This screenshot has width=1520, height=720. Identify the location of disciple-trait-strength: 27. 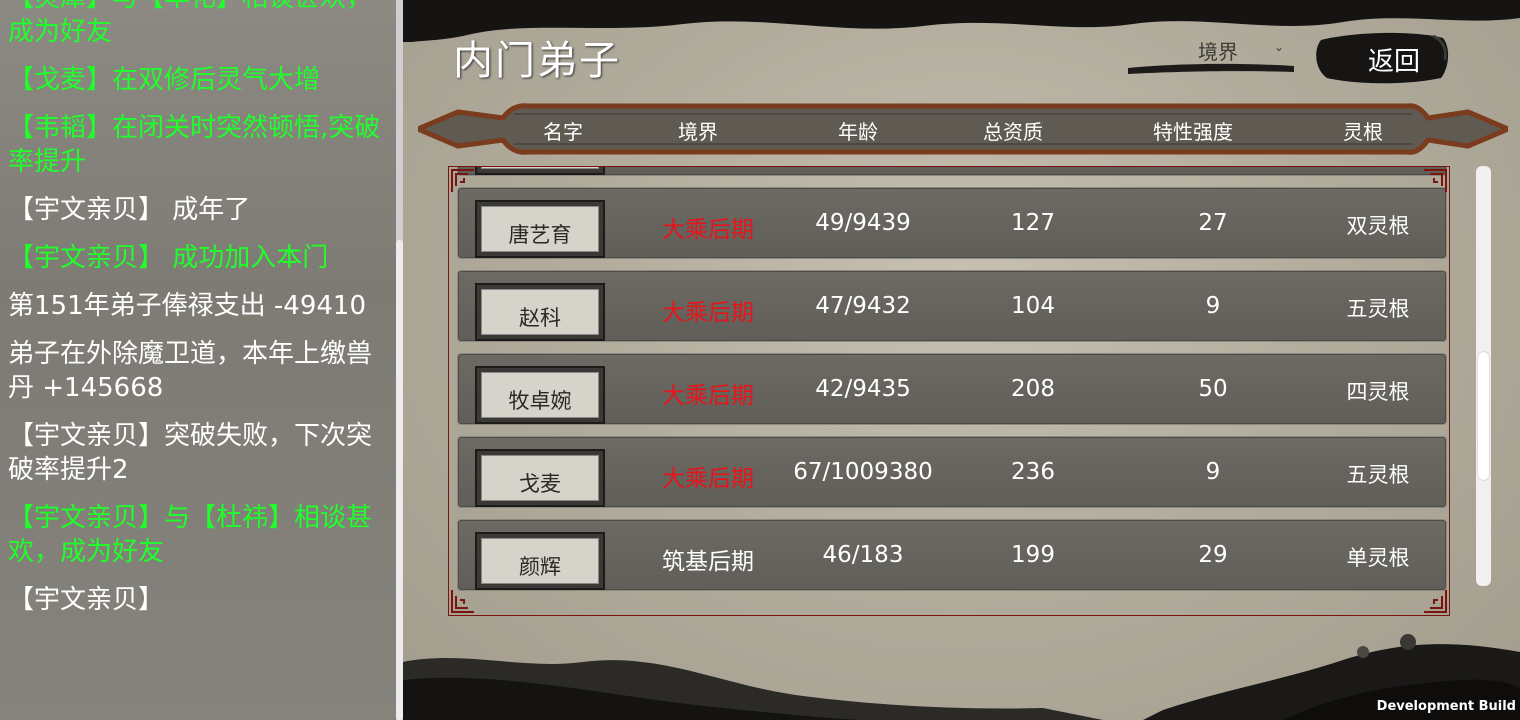
(1213, 223).